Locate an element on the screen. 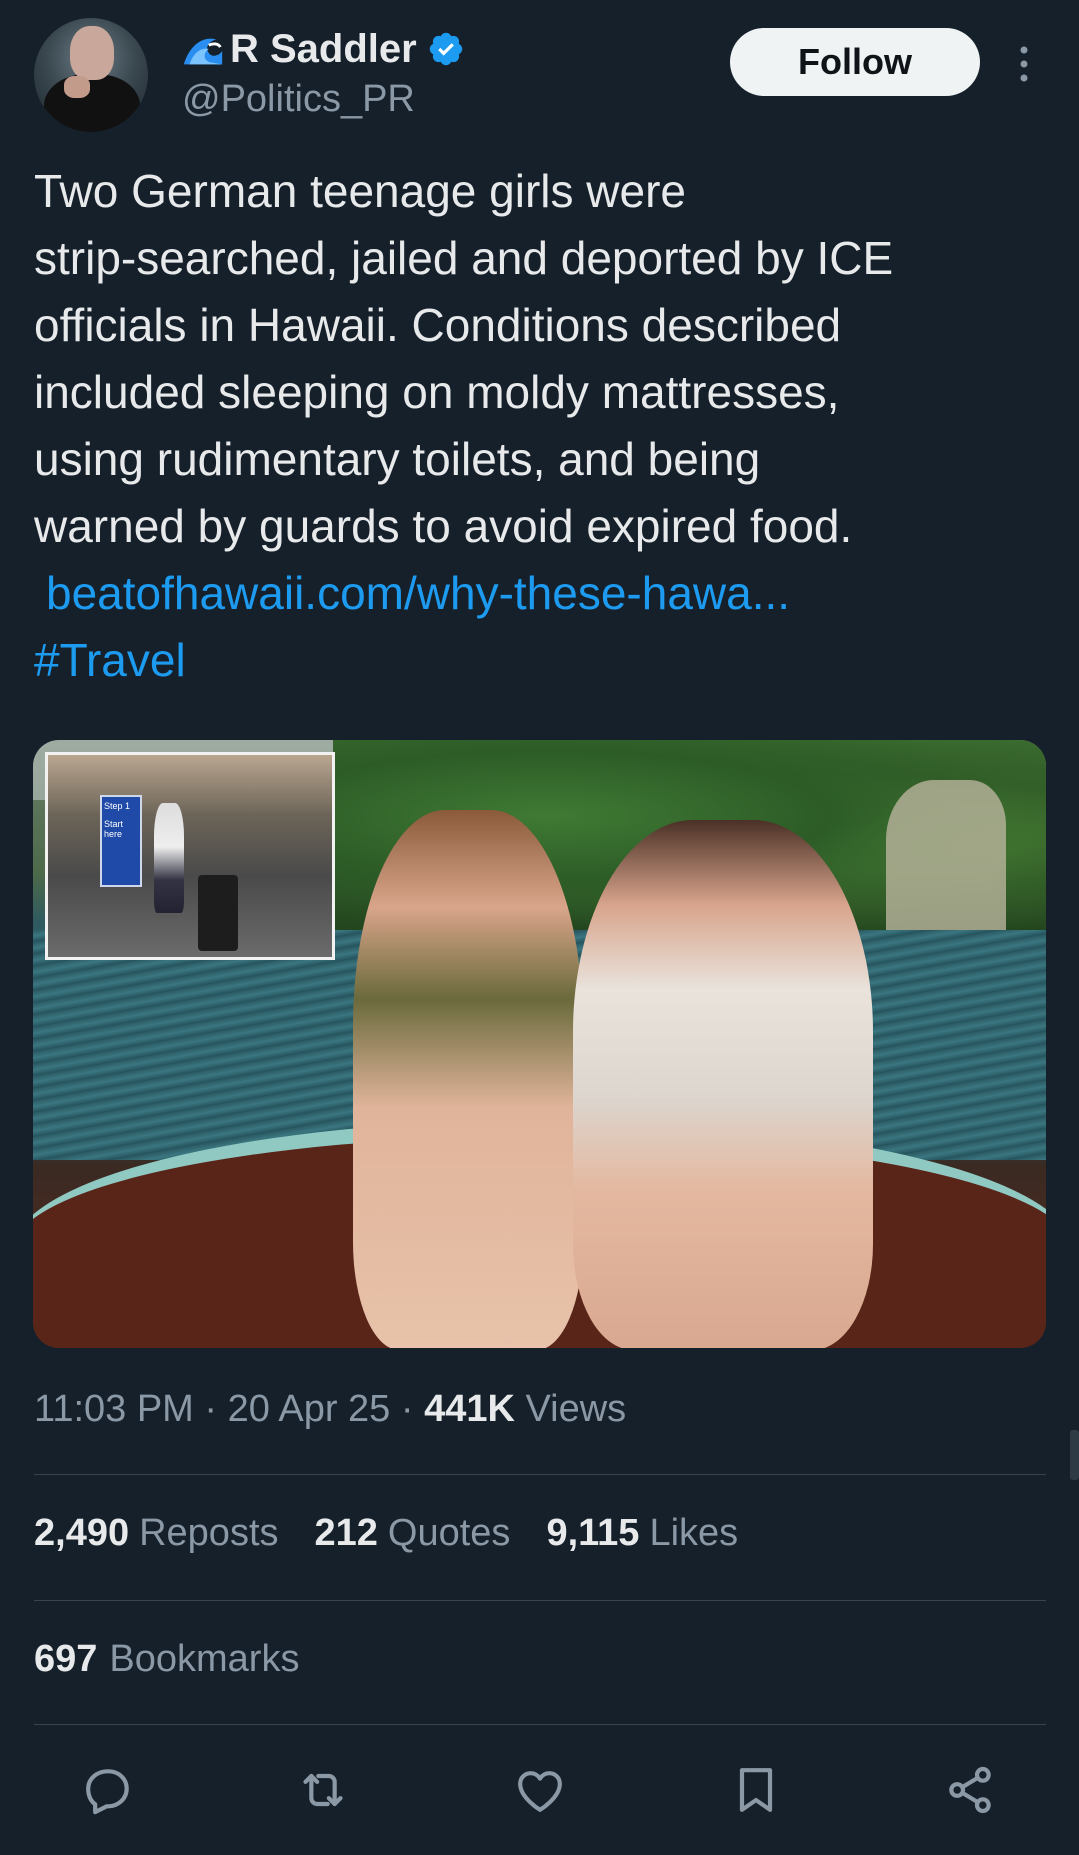 This screenshot has height=1855, width=1079. views-label: Views is located at coordinates (576, 1409).